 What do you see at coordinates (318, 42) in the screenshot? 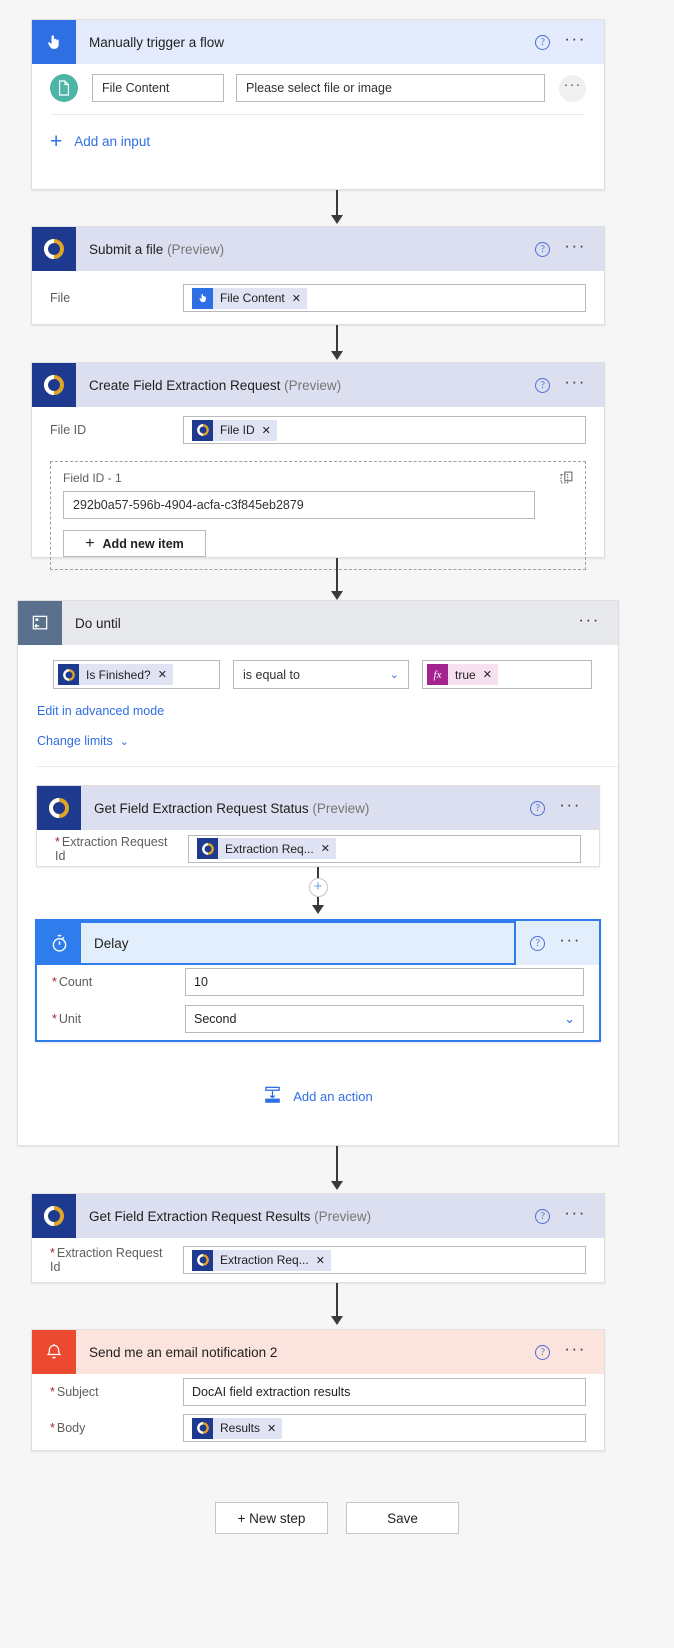
I see `trigger-card-header: Manually trigger a flow ? ···` at bounding box center [318, 42].